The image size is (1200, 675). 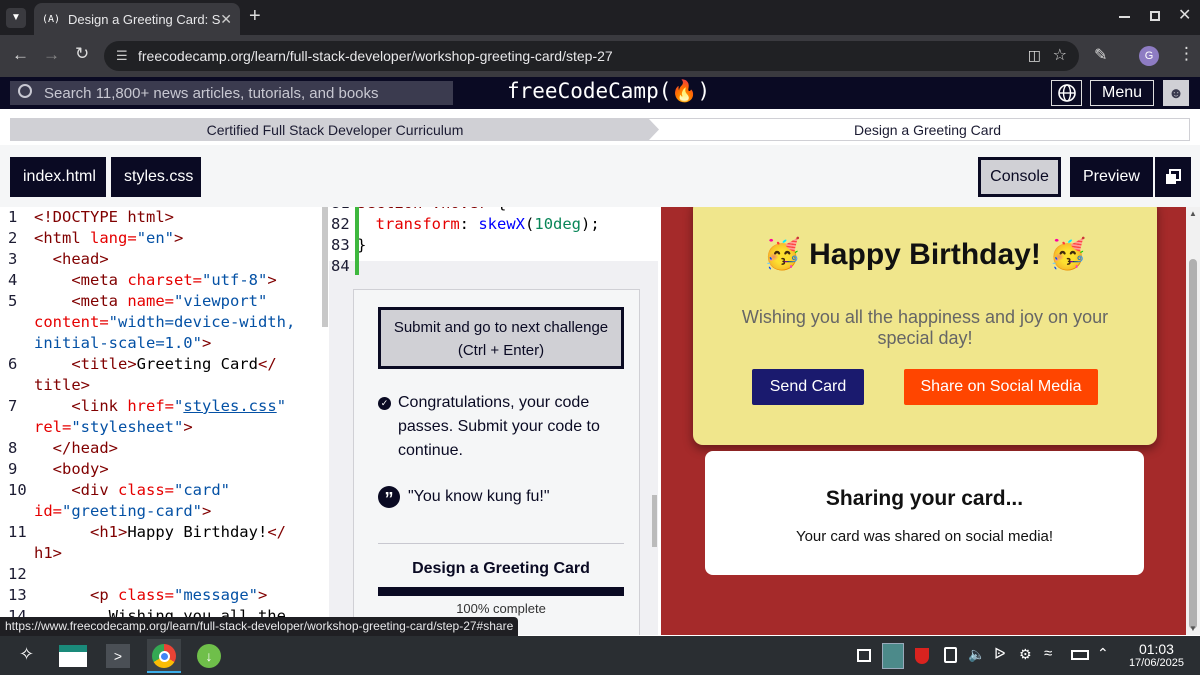 I want to click on editor-tabs-bar: index.html styles.css Console Preview, so click(x=600, y=176).